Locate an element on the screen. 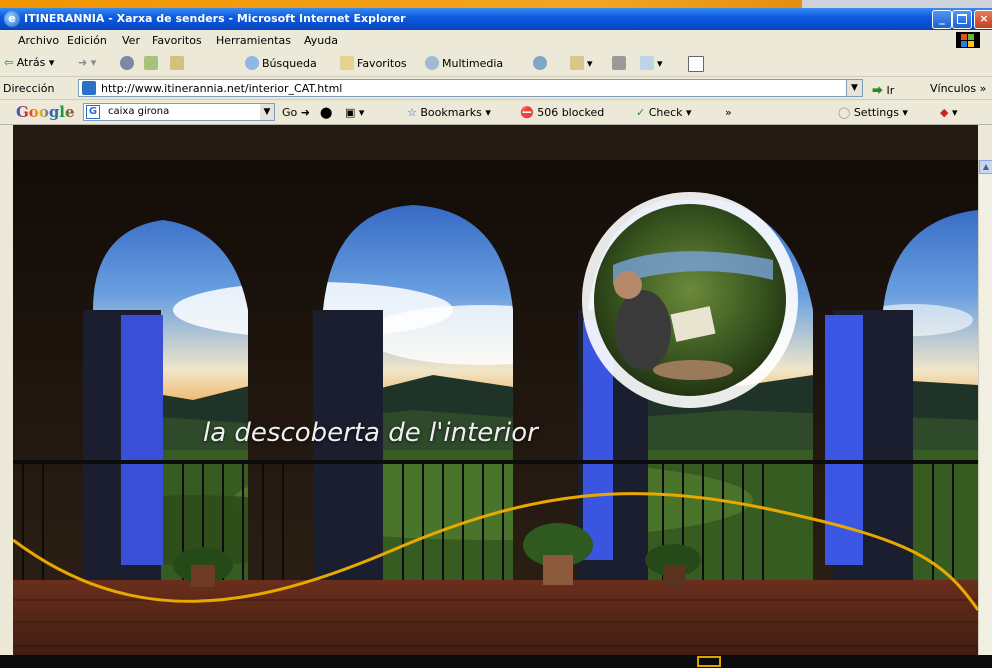 The image size is (992, 668). google-g-icon: G is located at coordinates (93, 112).